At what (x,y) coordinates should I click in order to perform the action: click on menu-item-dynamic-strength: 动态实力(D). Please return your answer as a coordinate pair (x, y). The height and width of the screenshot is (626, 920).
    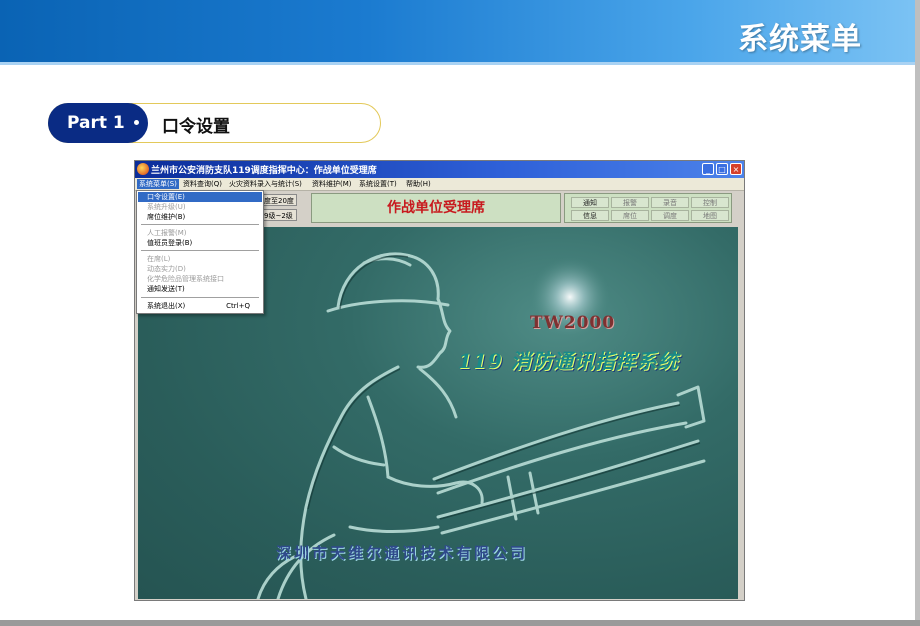
    Looking at the image, I should click on (200, 269).